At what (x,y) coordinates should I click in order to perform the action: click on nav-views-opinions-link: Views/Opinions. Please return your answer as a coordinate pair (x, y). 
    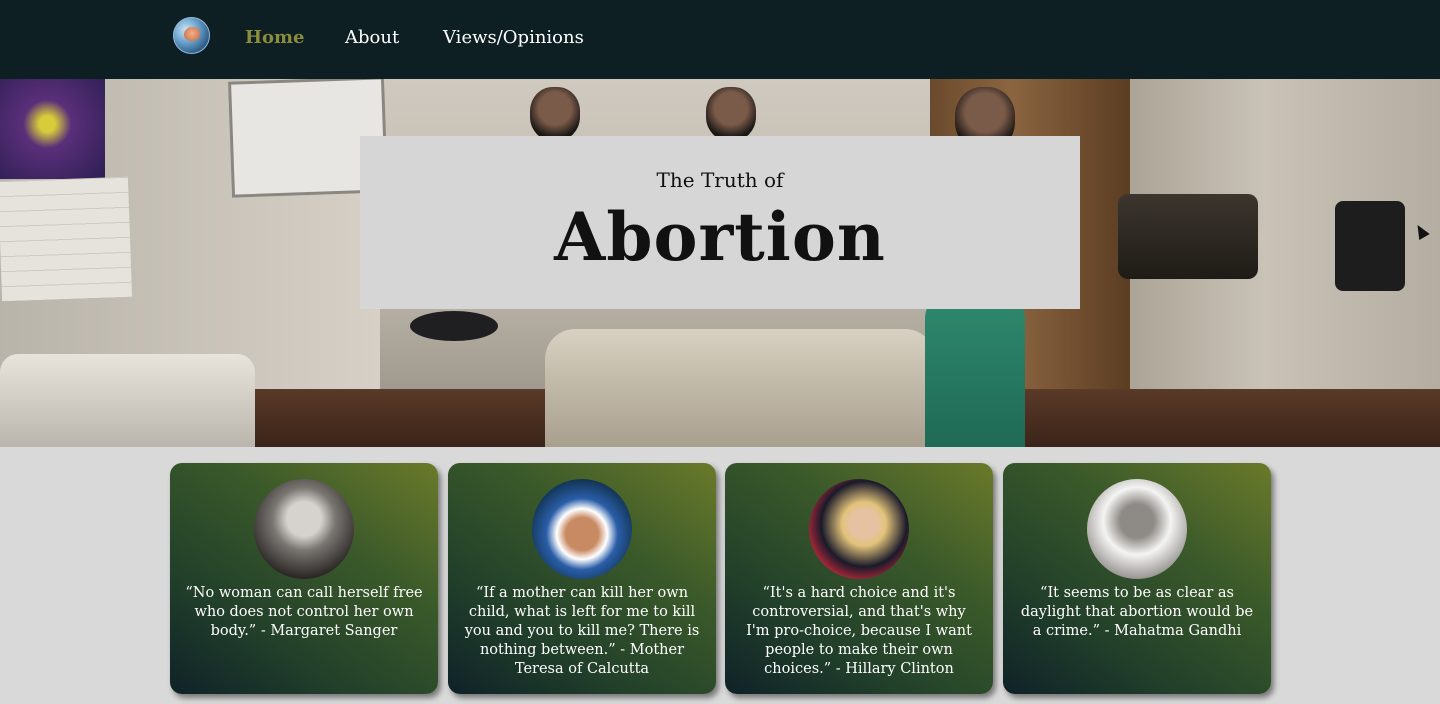
    Looking at the image, I should click on (513, 37).